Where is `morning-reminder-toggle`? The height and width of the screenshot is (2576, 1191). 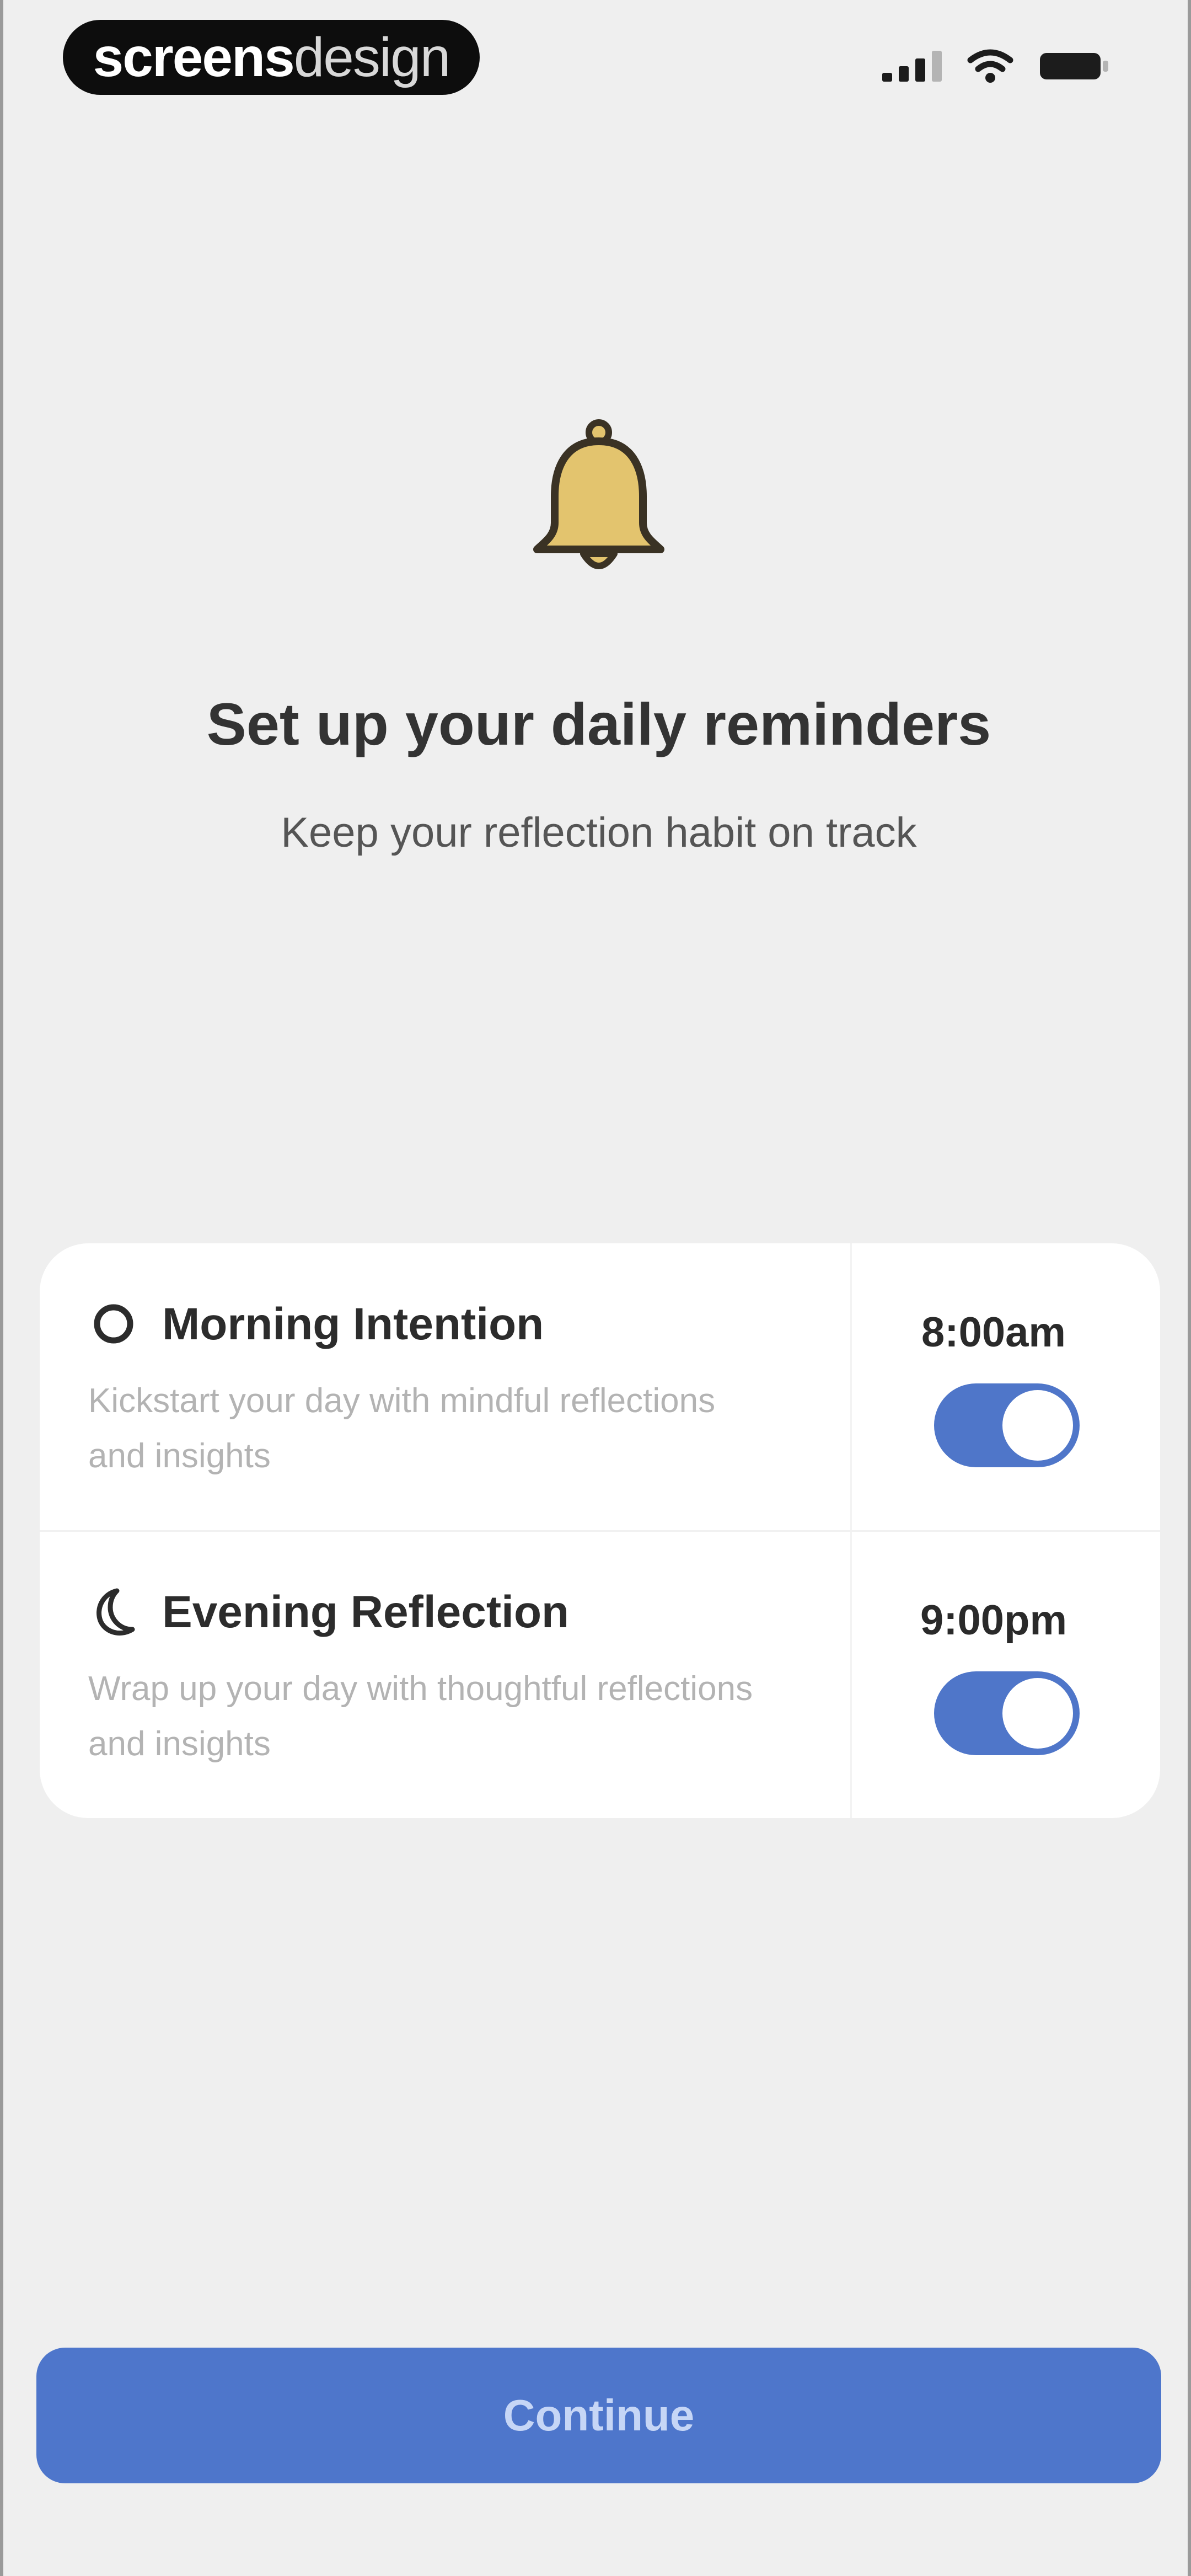 morning-reminder-toggle is located at coordinates (1007, 1425).